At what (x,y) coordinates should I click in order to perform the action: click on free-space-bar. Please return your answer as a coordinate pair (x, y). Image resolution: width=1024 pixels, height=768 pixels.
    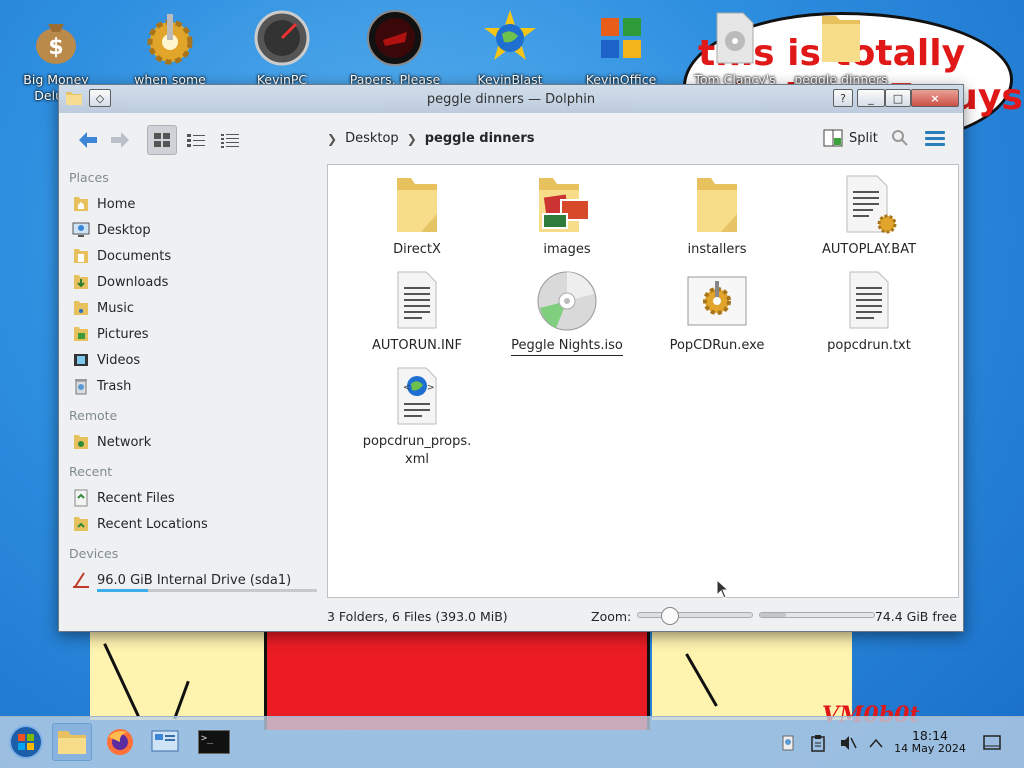
    Looking at the image, I should click on (817, 615).